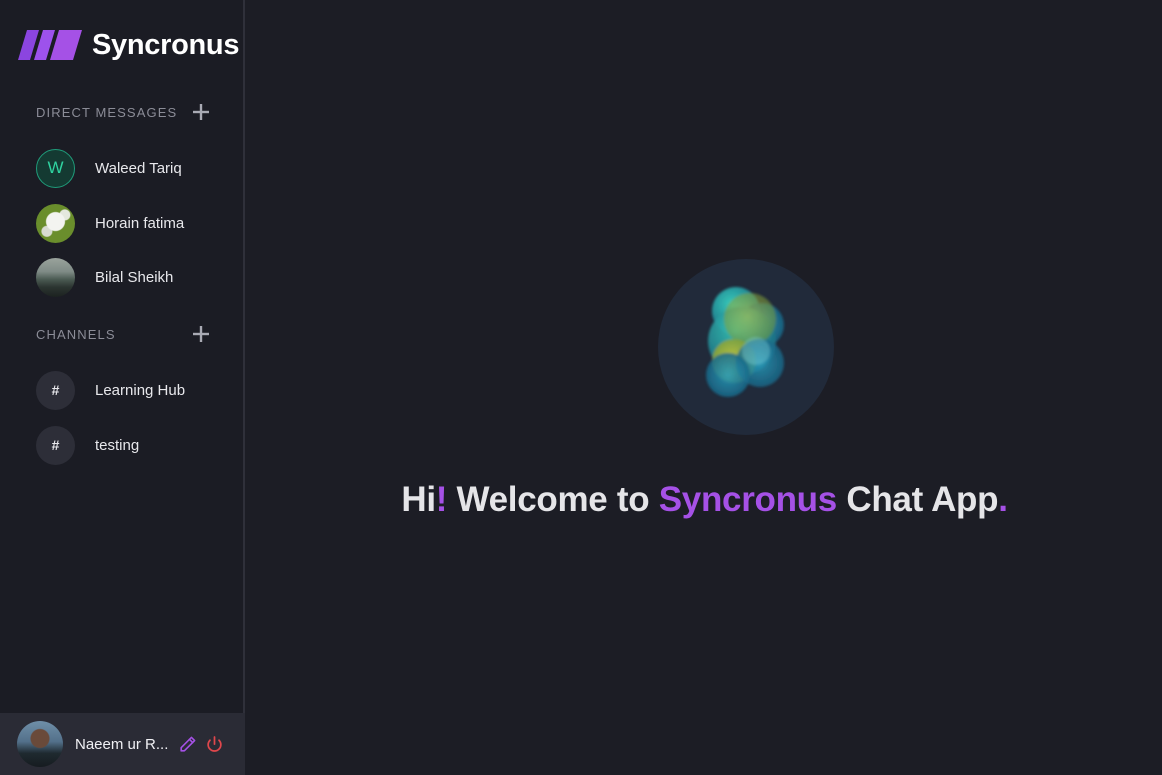 Image resolution: width=1162 pixels, height=775 pixels. Describe the element at coordinates (747, 499) in the screenshot. I see `welcome-app-name: Syncronus` at that location.